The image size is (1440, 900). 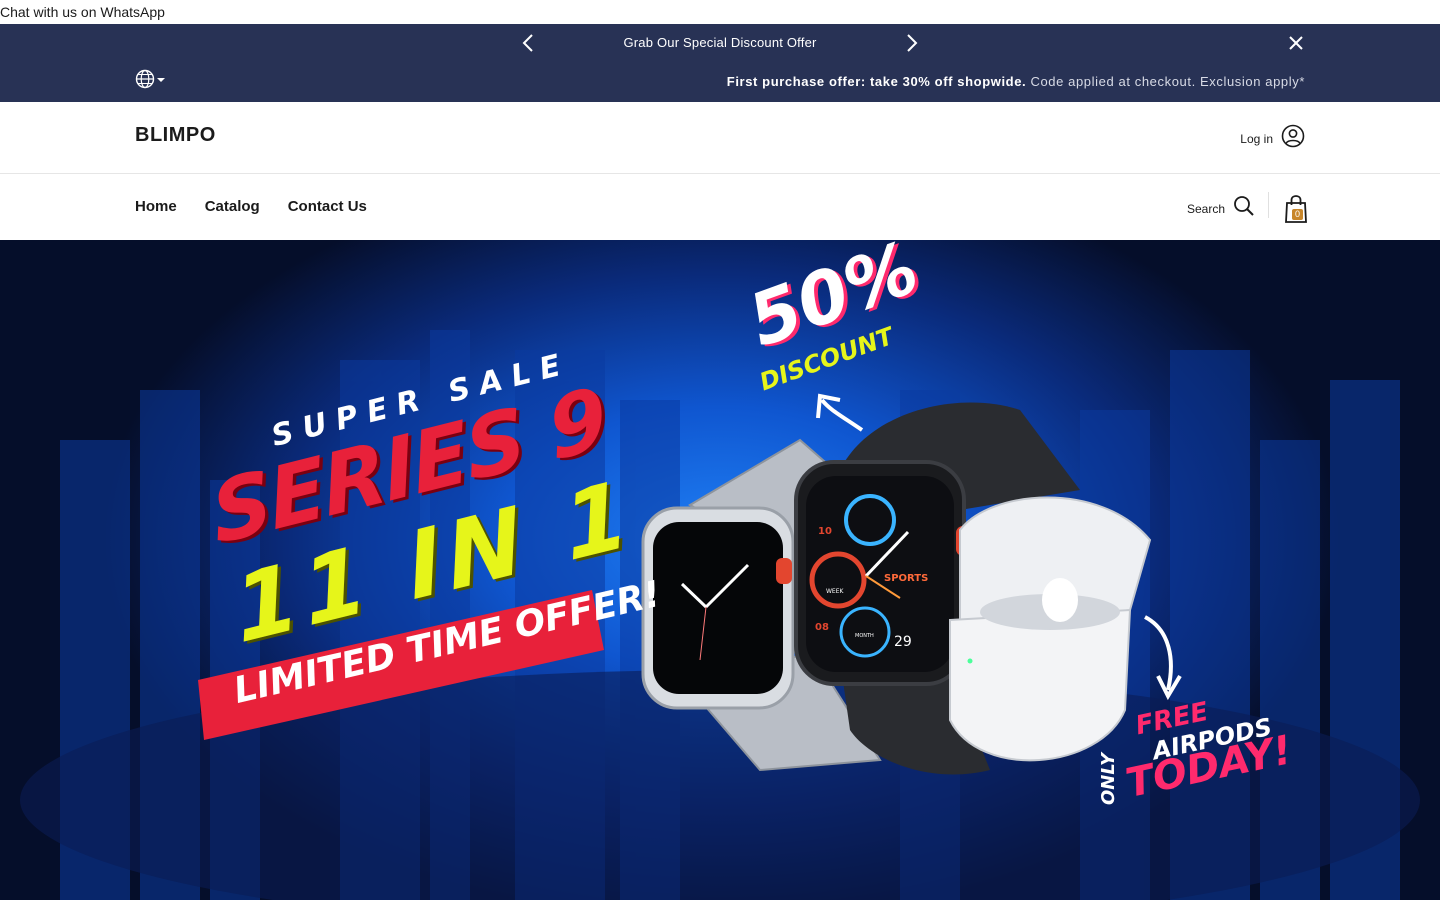 What do you see at coordinates (903, 642) in the screenshot?
I see `watch-date-label: 29` at bounding box center [903, 642].